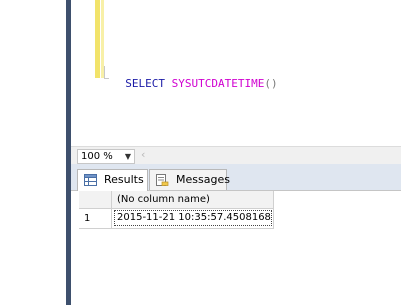 The width and height of the screenshot is (401, 305). I want to click on tab-results: Results, so click(112, 180).